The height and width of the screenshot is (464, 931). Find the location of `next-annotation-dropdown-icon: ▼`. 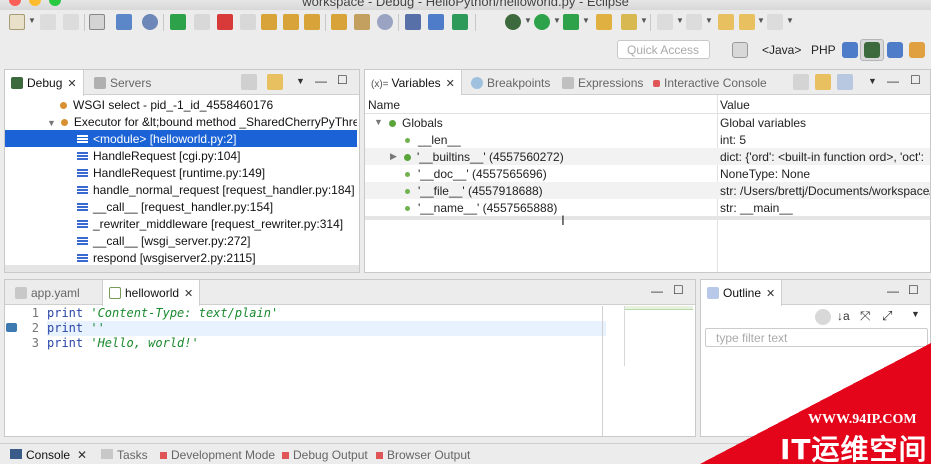

next-annotation-dropdown-icon: ▼ is located at coordinates (680, 20).